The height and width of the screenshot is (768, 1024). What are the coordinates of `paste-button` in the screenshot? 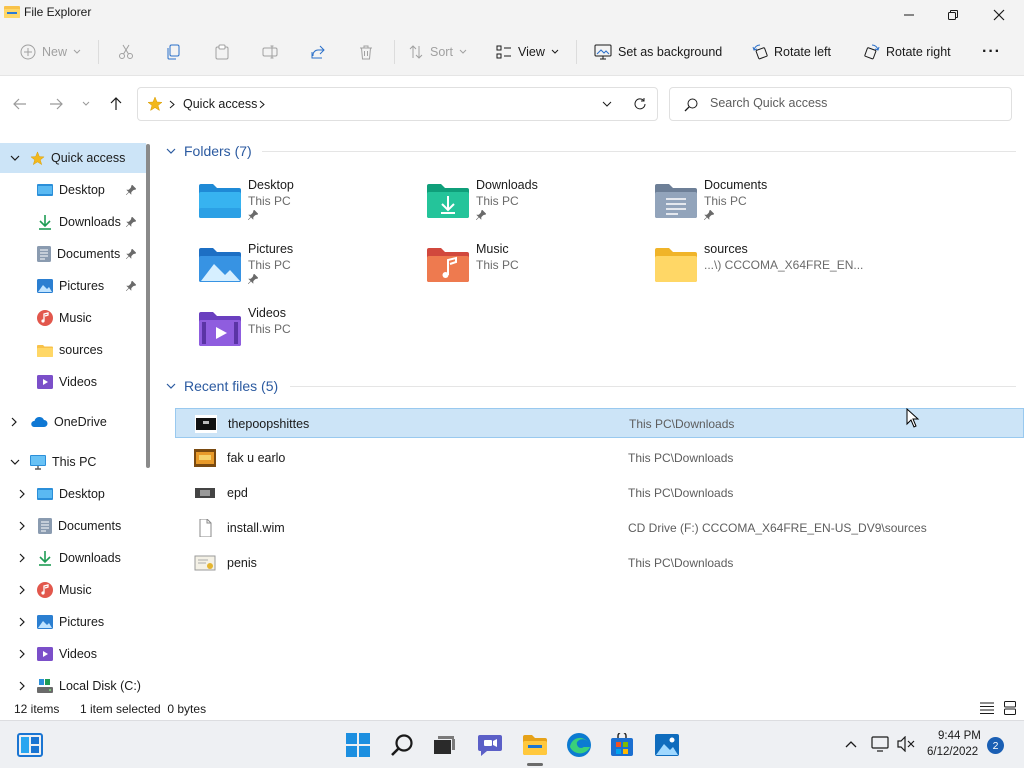 It's located at (222, 52).